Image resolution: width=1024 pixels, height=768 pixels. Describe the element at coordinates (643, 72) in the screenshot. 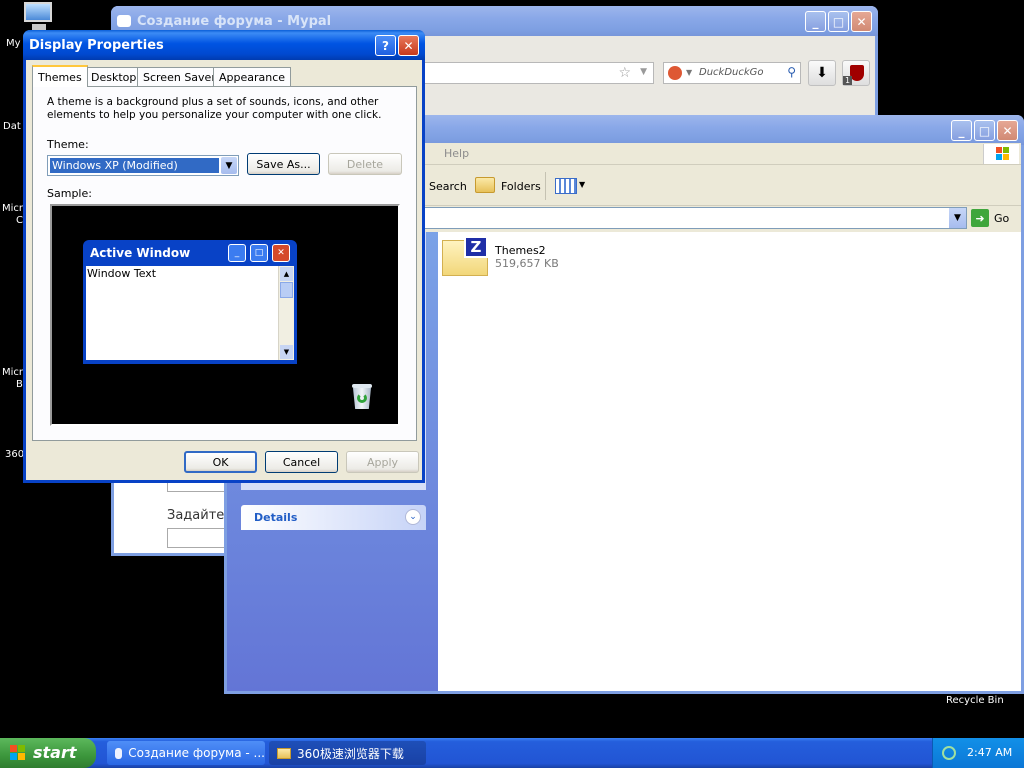

I see `dropdown-arrow-icon: ▼` at that location.